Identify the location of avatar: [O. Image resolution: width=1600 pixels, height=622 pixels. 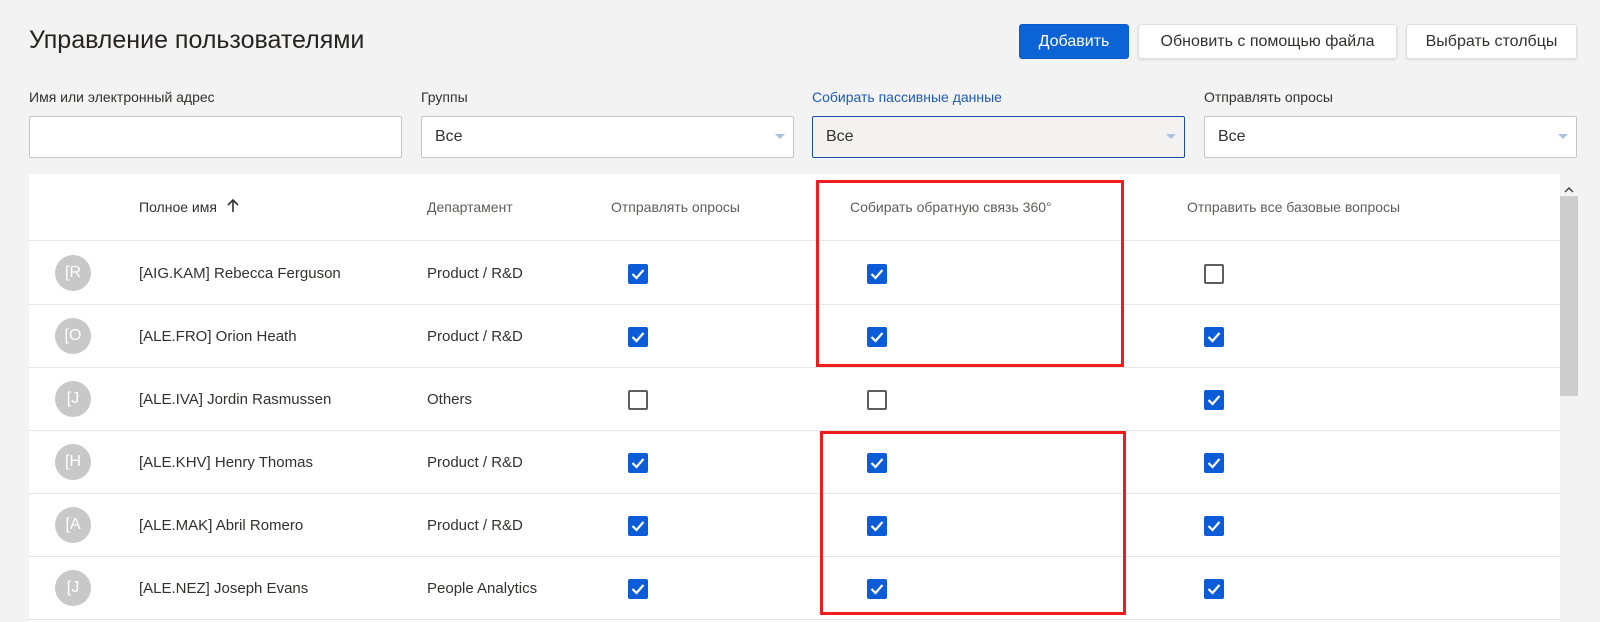
(73, 336).